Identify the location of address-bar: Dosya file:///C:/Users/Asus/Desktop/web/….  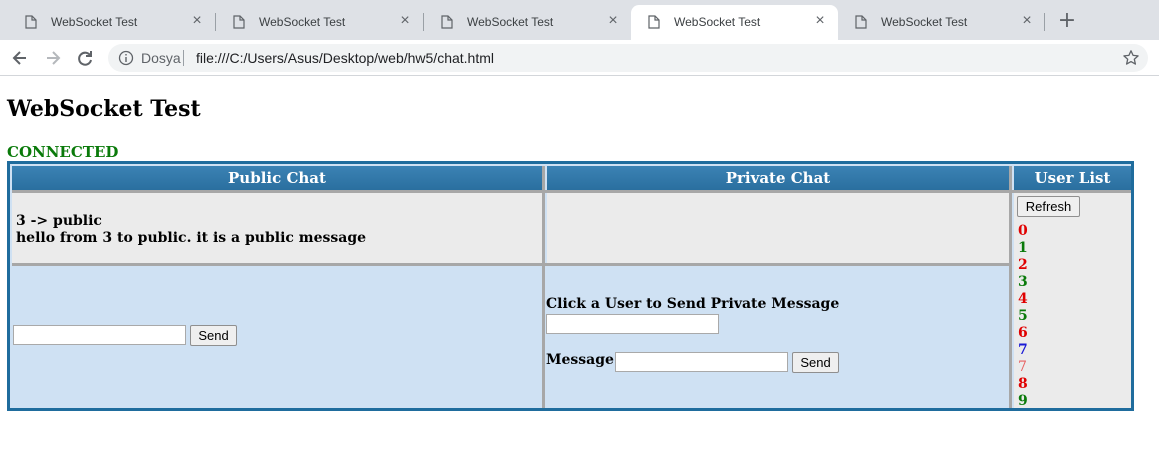
(628, 58).